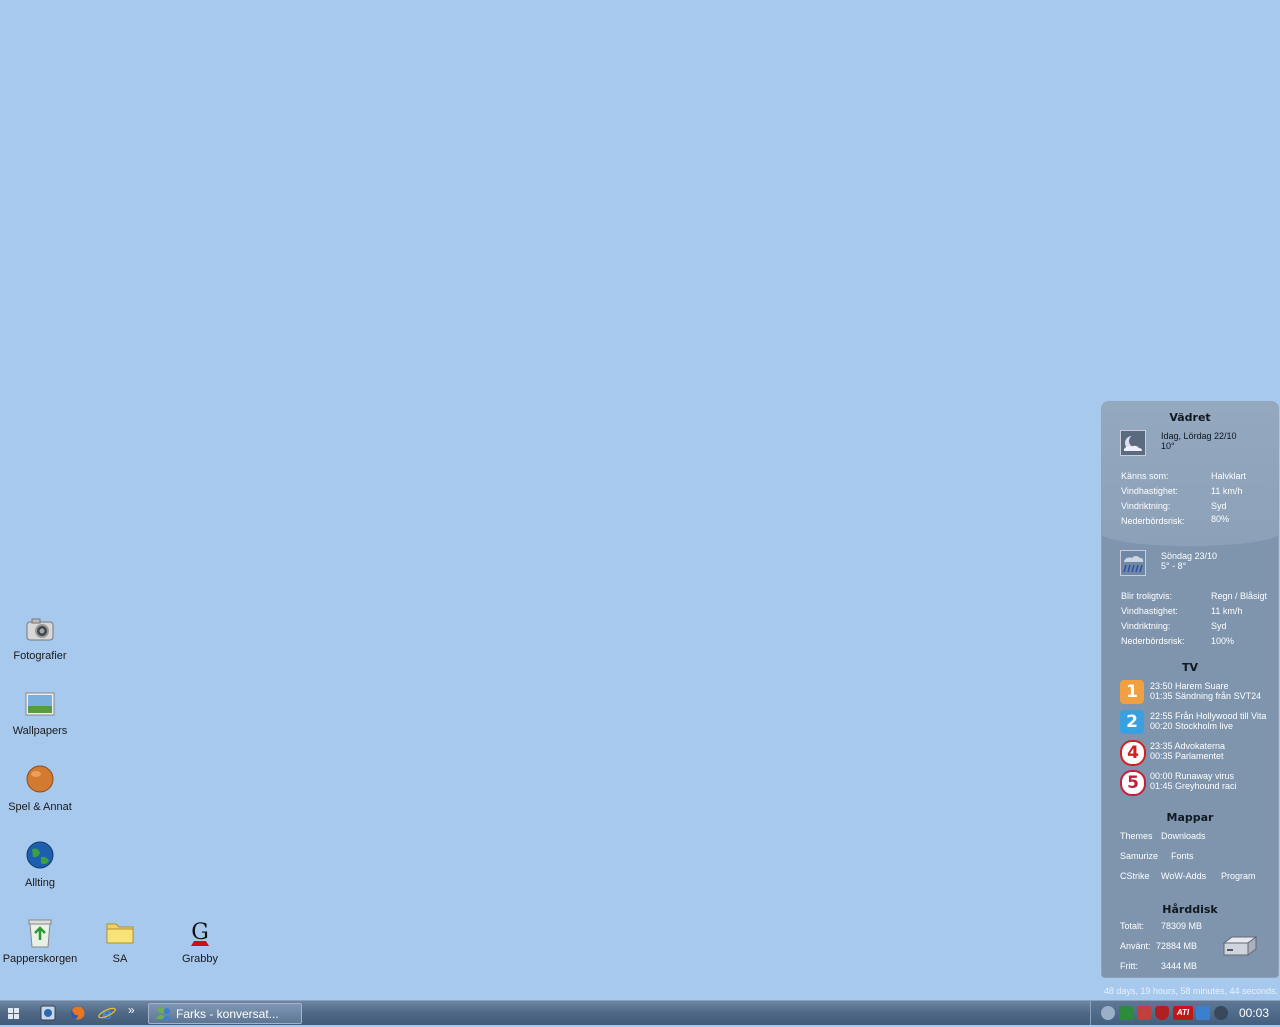 Image resolution: width=1280 pixels, height=1027 pixels. Describe the element at coordinates (164, 1013) in the screenshot. I see `messenger-icon` at that location.